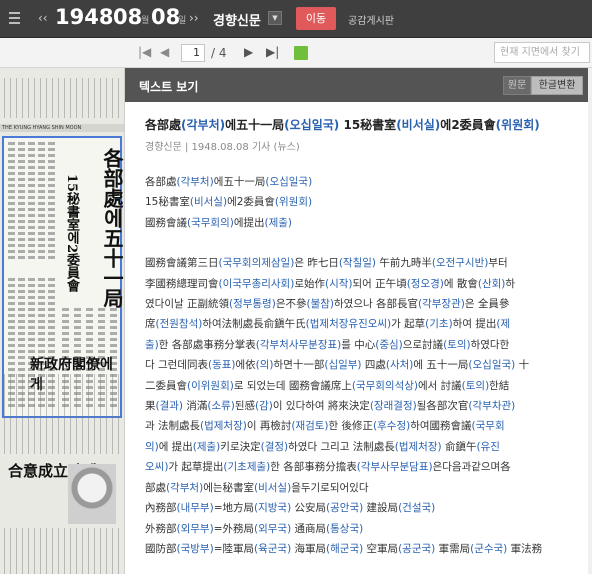 The height and width of the screenshot is (574, 592). What do you see at coordinates (207, 344) in the screenshot?
I see `hanja-text: 한 各部處事務分掌表` at bounding box center [207, 344].